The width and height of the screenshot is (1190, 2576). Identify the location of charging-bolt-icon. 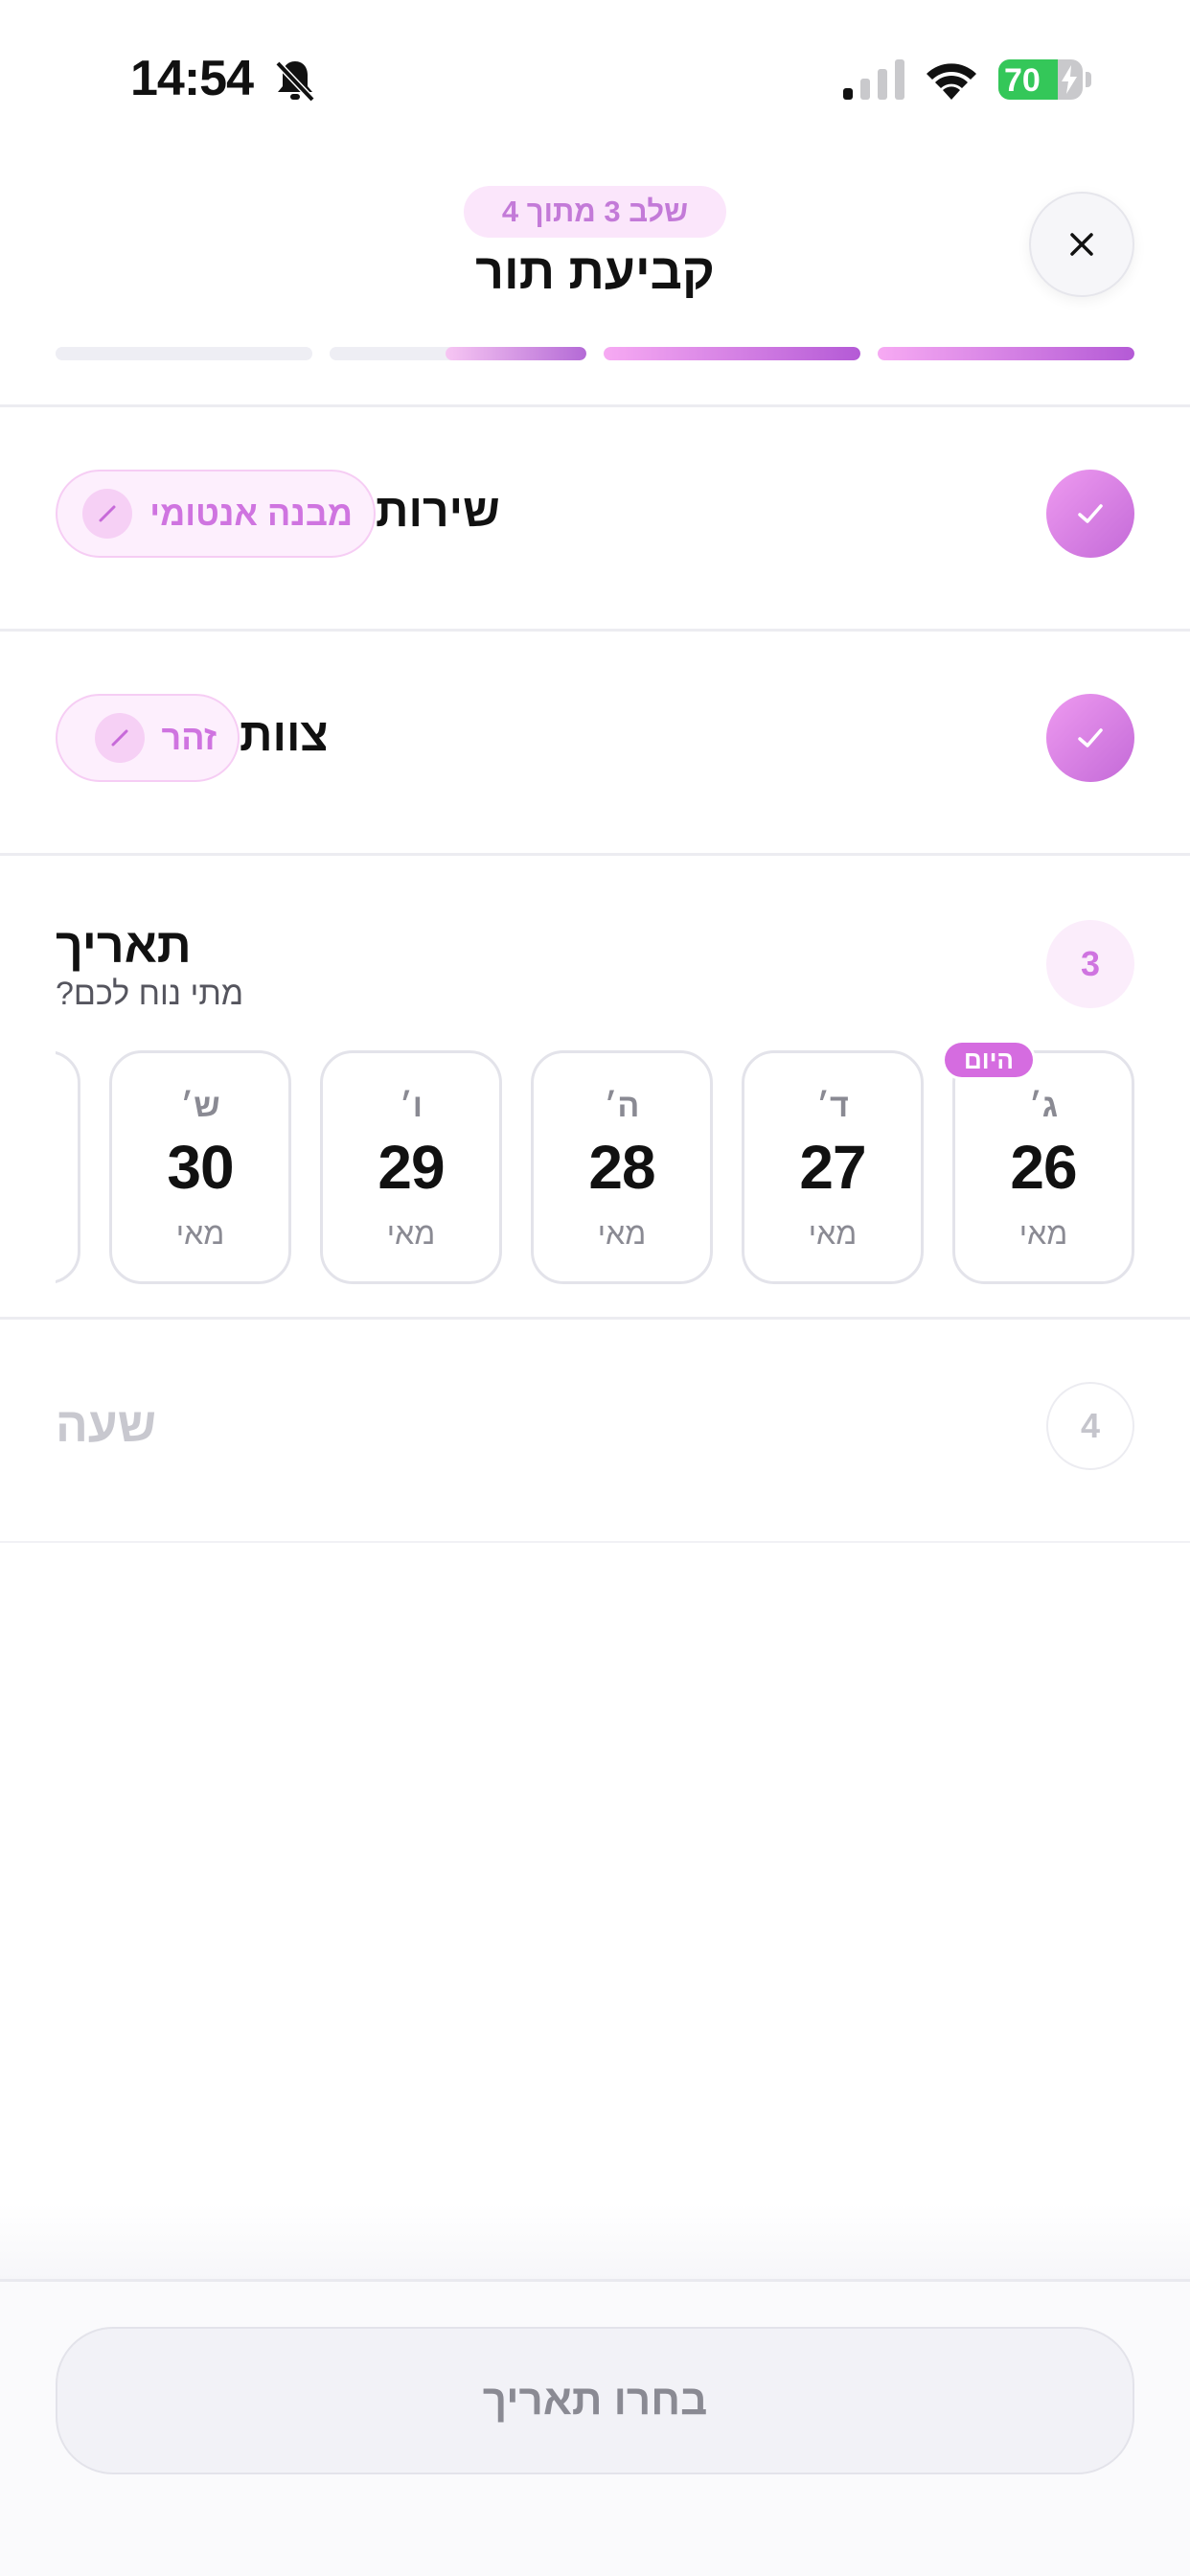
(1070, 79).